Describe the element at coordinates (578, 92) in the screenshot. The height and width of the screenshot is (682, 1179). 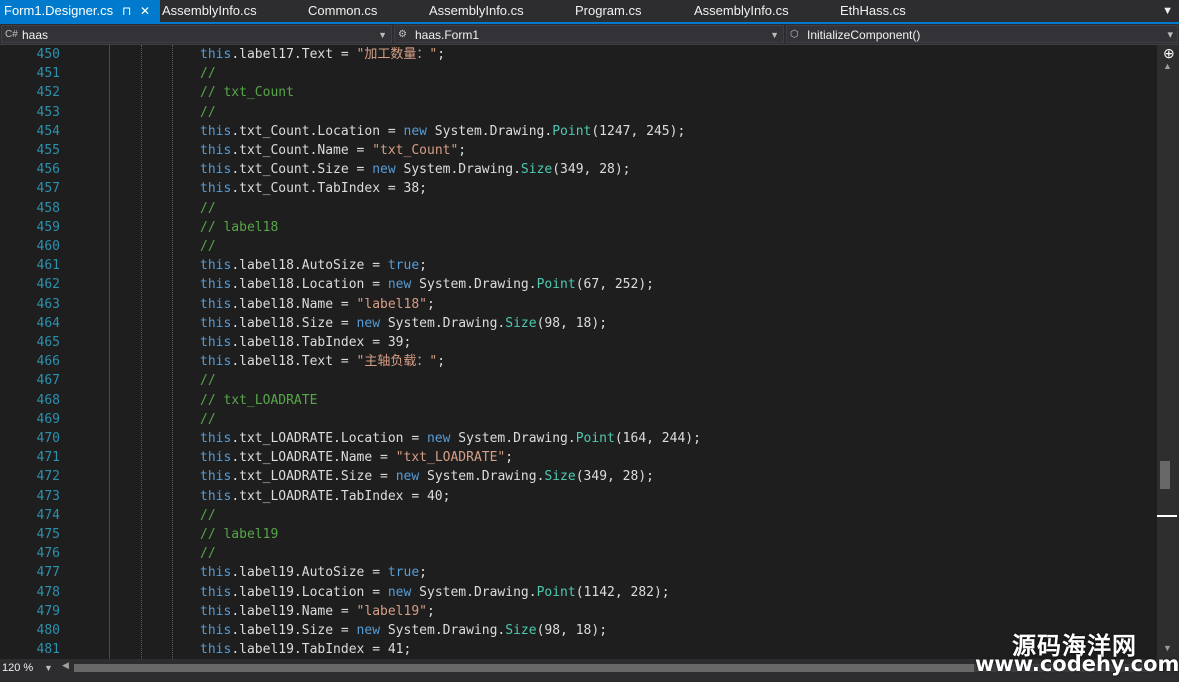
I see `code-line: 452 // txt_Count` at that location.